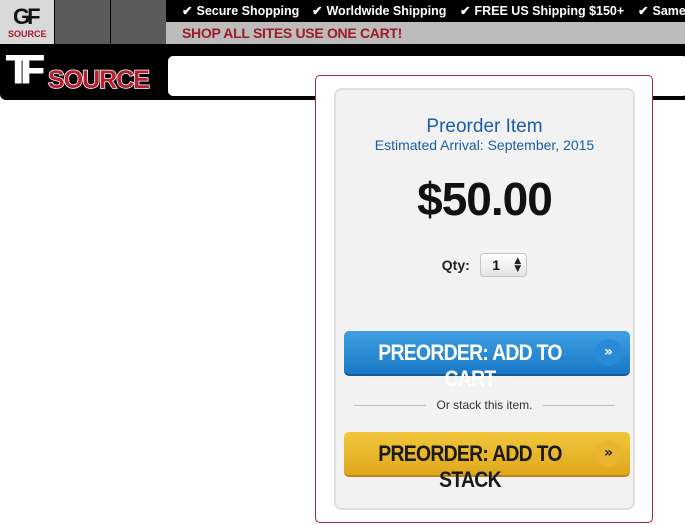  What do you see at coordinates (27, 34) in the screenshot?
I see `mini-logo-name: SOURCE` at bounding box center [27, 34].